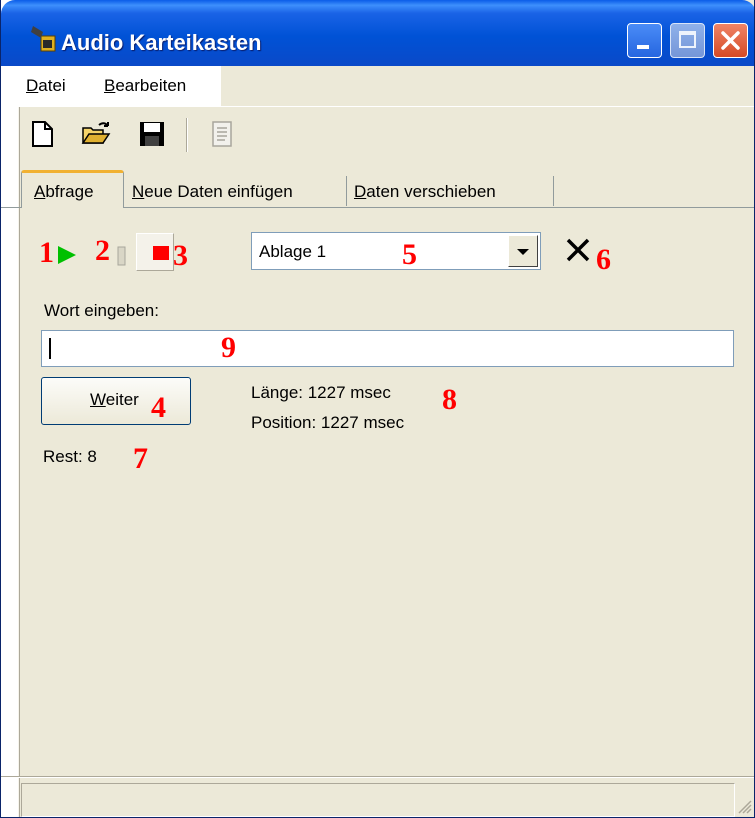 Image resolution: width=755 pixels, height=818 pixels. I want to click on rest-count-text: Rest: 8, so click(70, 456).